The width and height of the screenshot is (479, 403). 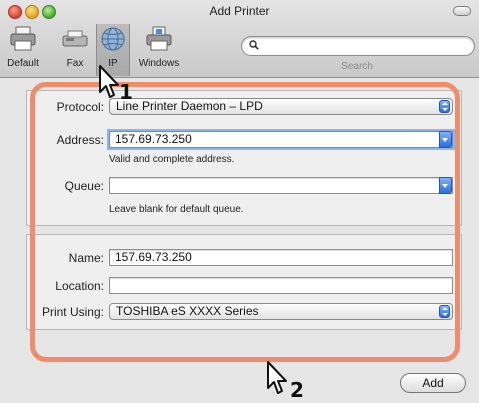 I want to click on search-icon, so click(x=254, y=46).